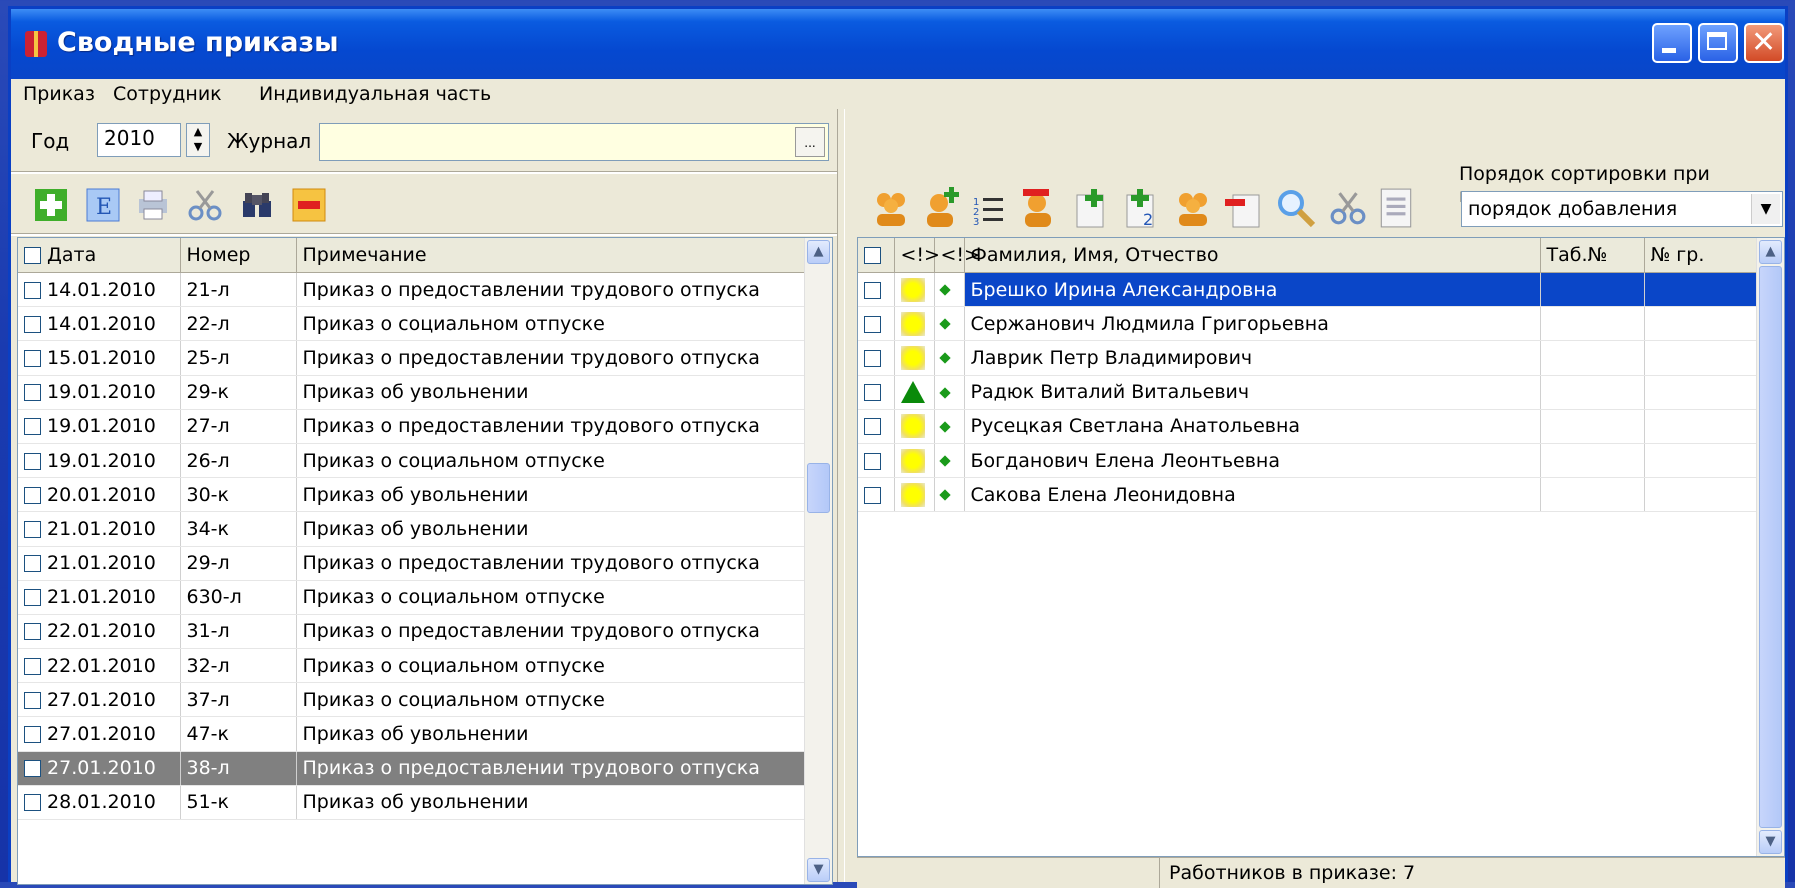 The image size is (1795, 888). I want to click on column-header-check, so click(876, 255).